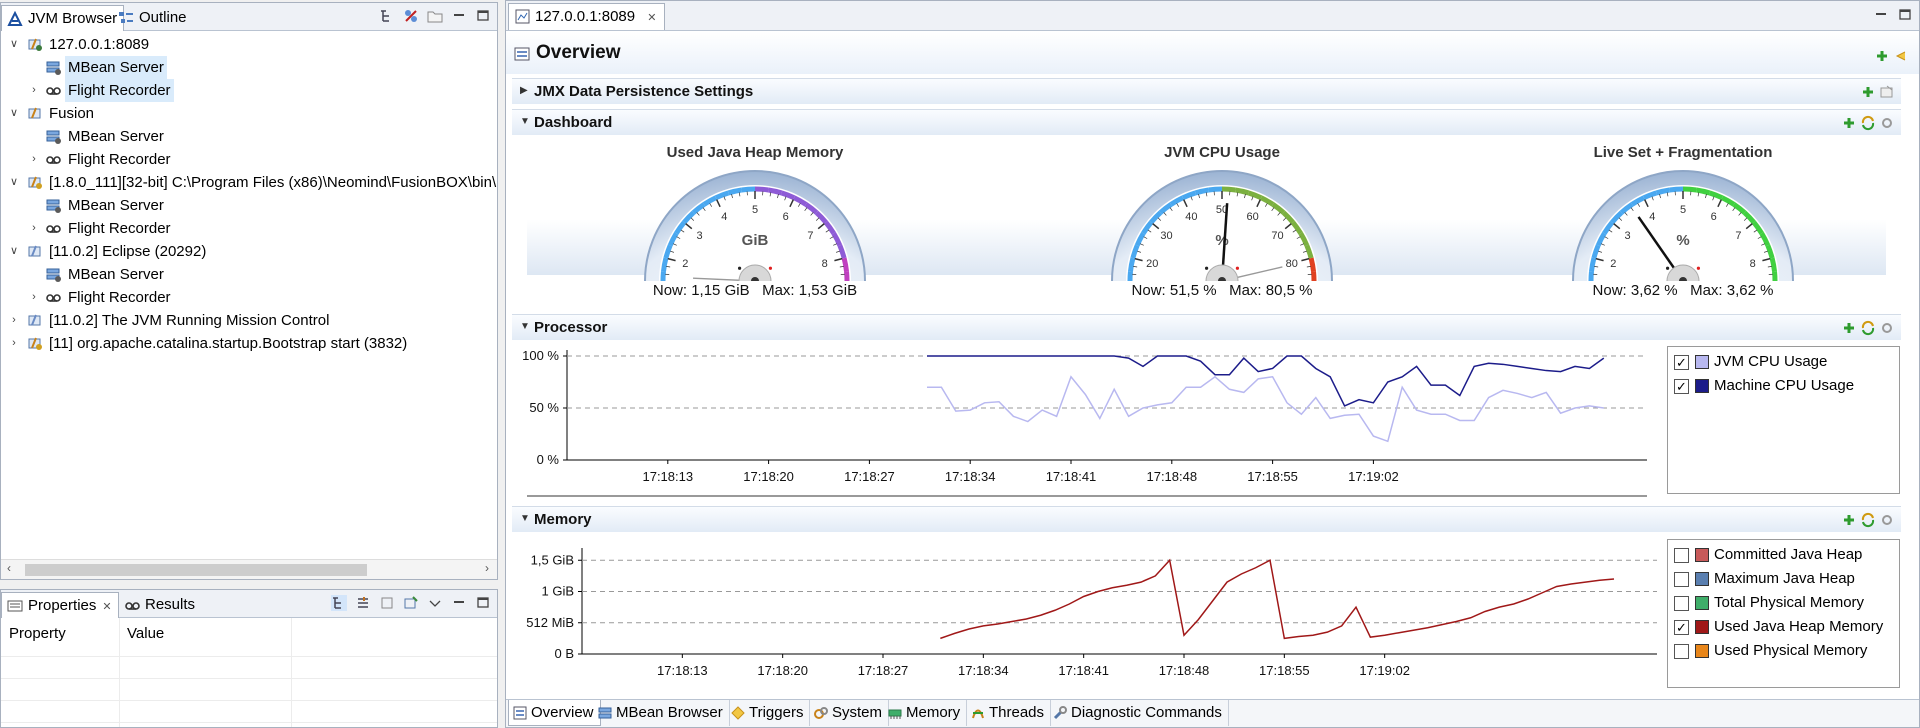 The width and height of the screenshot is (1920, 728). I want to click on section-header: ▶ JMX Data Persistence Settings, so click(1206, 91).